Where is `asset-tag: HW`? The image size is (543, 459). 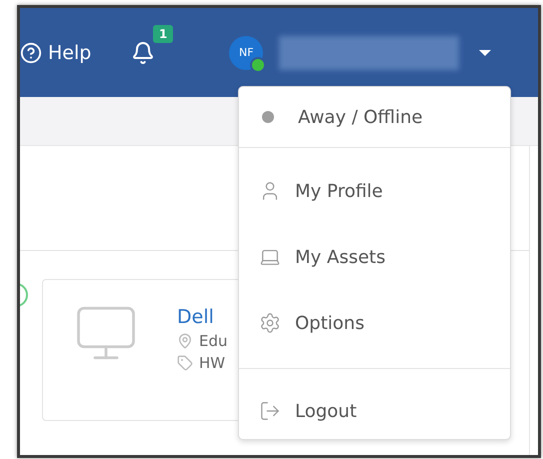
asset-tag: HW is located at coordinates (212, 363).